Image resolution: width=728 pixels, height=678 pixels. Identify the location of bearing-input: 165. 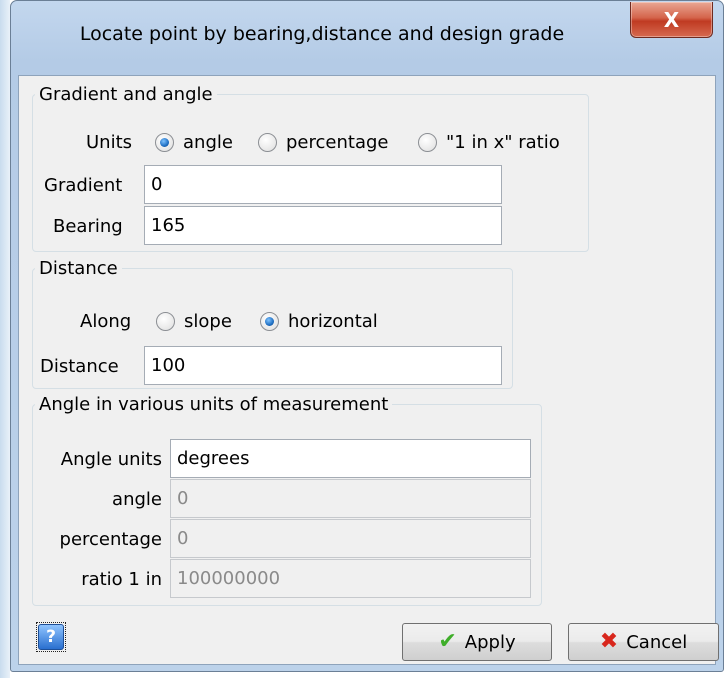
(323, 225).